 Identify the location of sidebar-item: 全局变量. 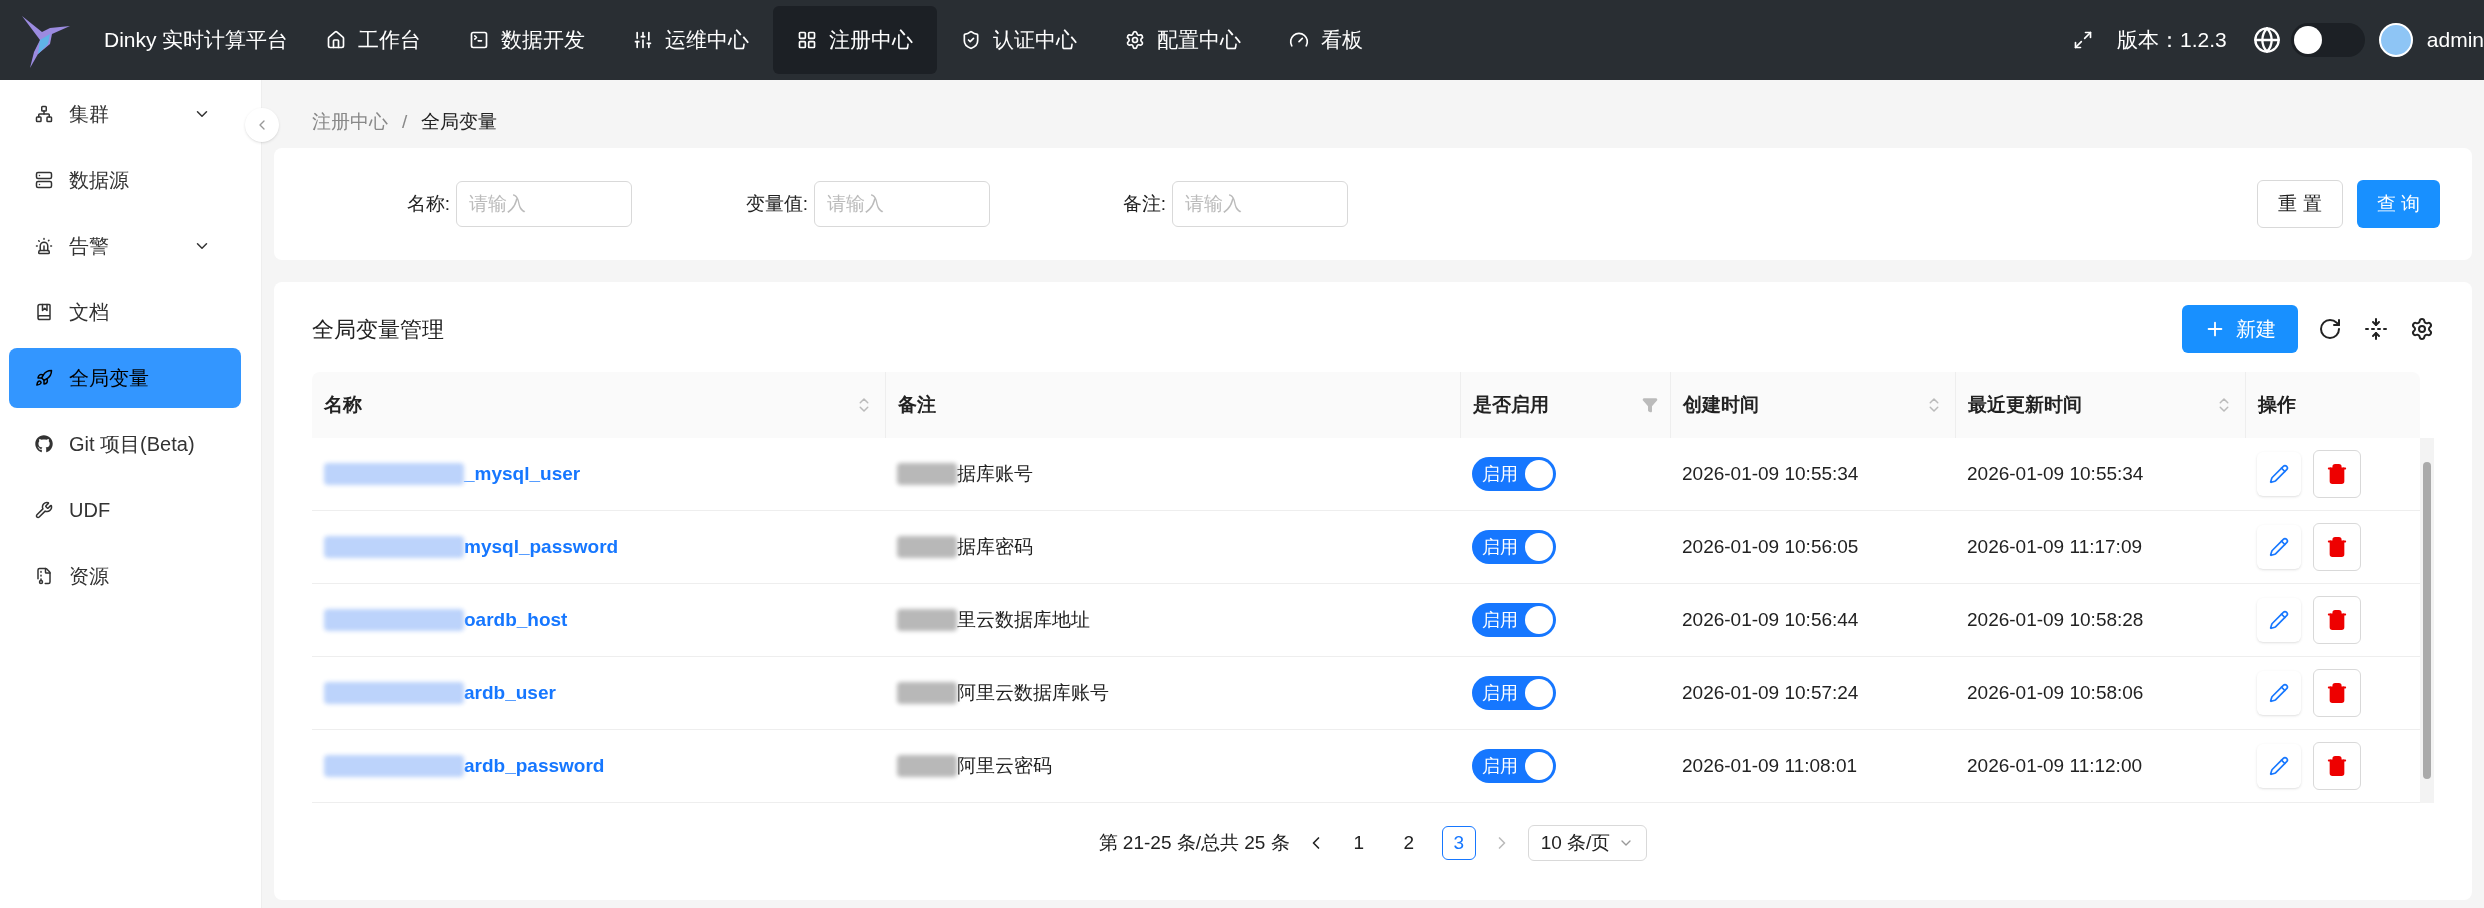
(125, 378).